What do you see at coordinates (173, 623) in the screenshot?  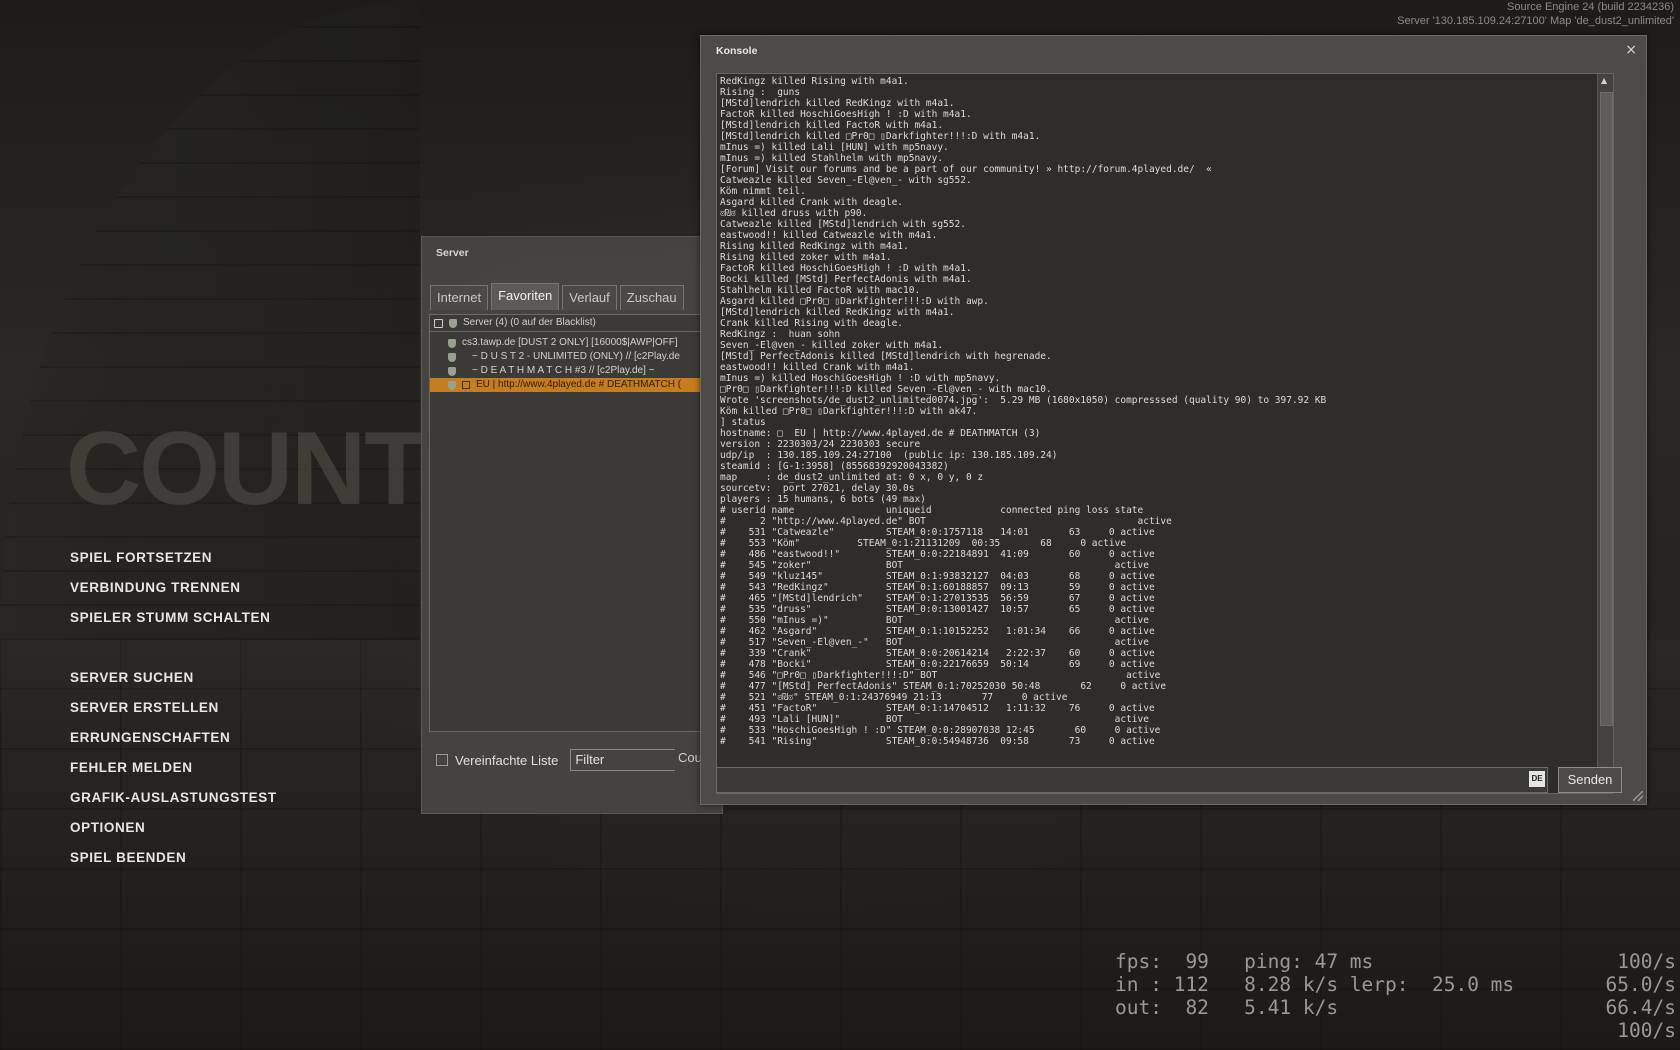 I see `menu-mute-players: SPIELER STUMM SCHALTEN` at bounding box center [173, 623].